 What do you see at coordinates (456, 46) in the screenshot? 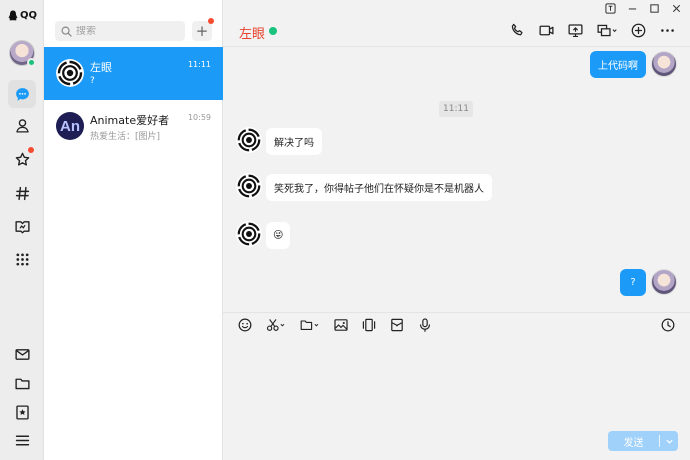
I see `header-divider` at bounding box center [456, 46].